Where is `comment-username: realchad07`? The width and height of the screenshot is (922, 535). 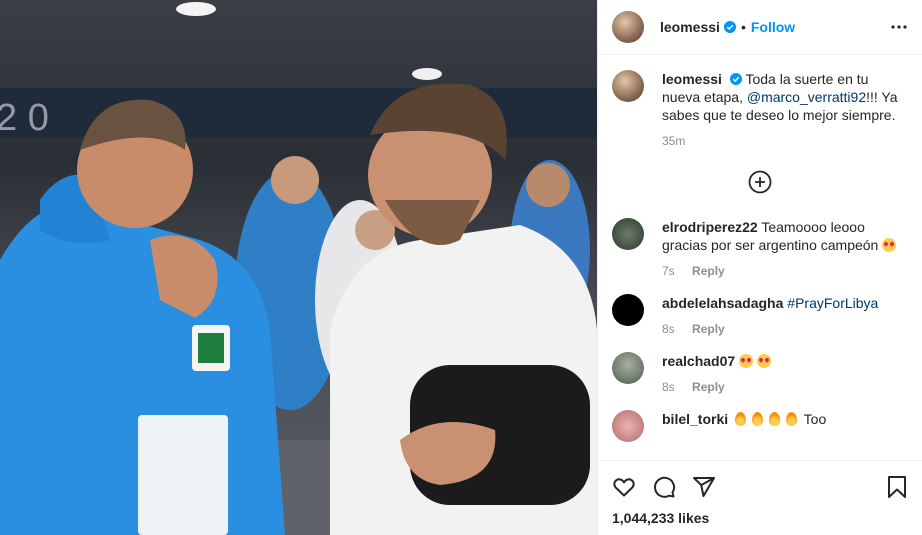
comment-username: realchad07 is located at coordinates (698, 361).